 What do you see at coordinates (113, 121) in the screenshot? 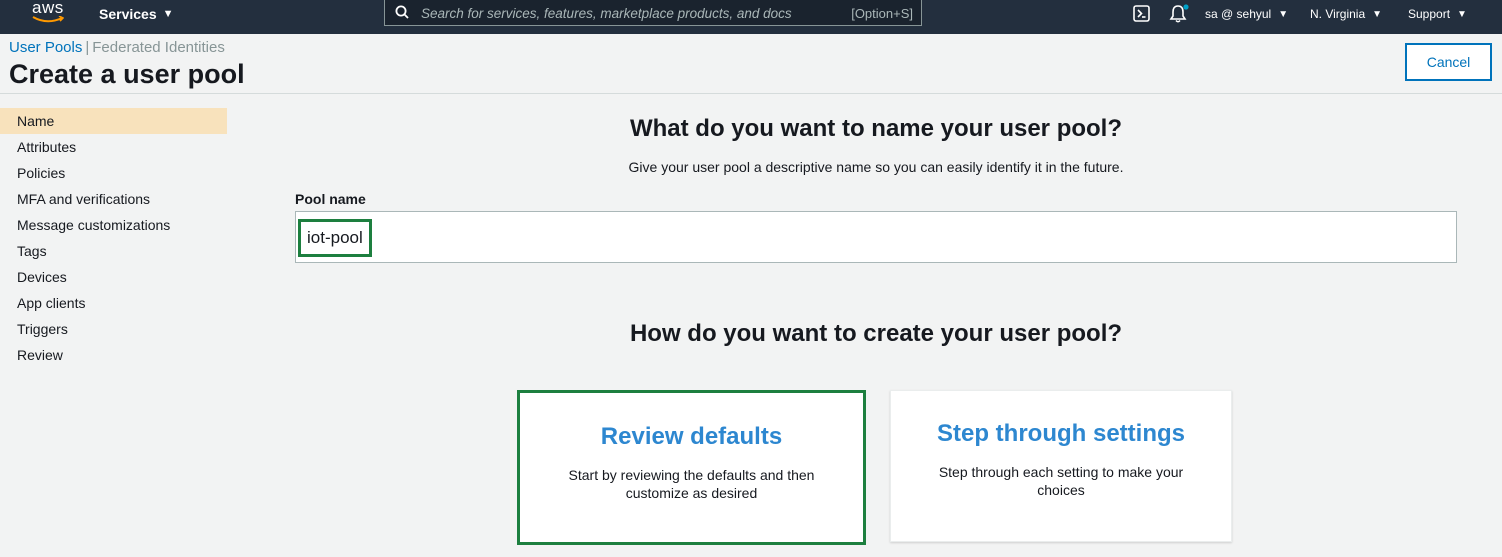
I see `step-name: Name` at bounding box center [113, 121].